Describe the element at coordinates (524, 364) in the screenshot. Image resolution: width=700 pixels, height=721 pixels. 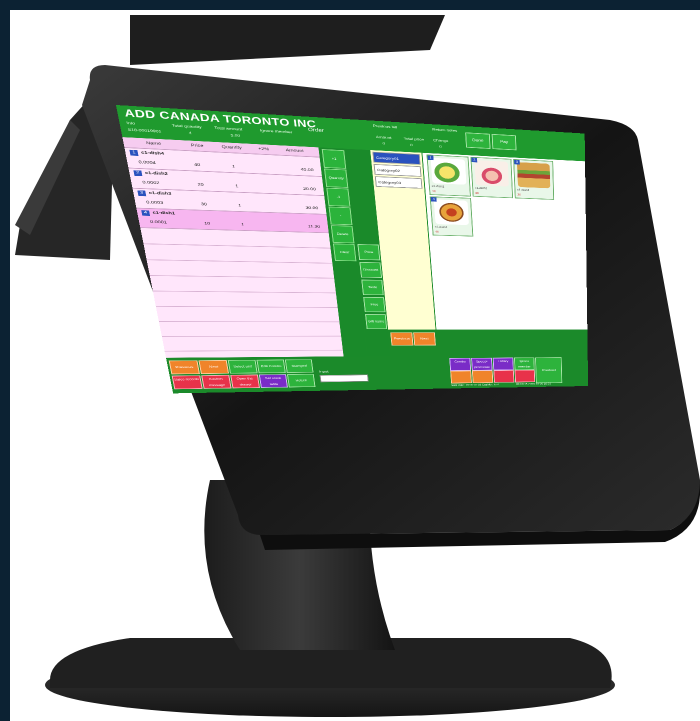
I see `ignore-member-button: Ignore member` at that location.